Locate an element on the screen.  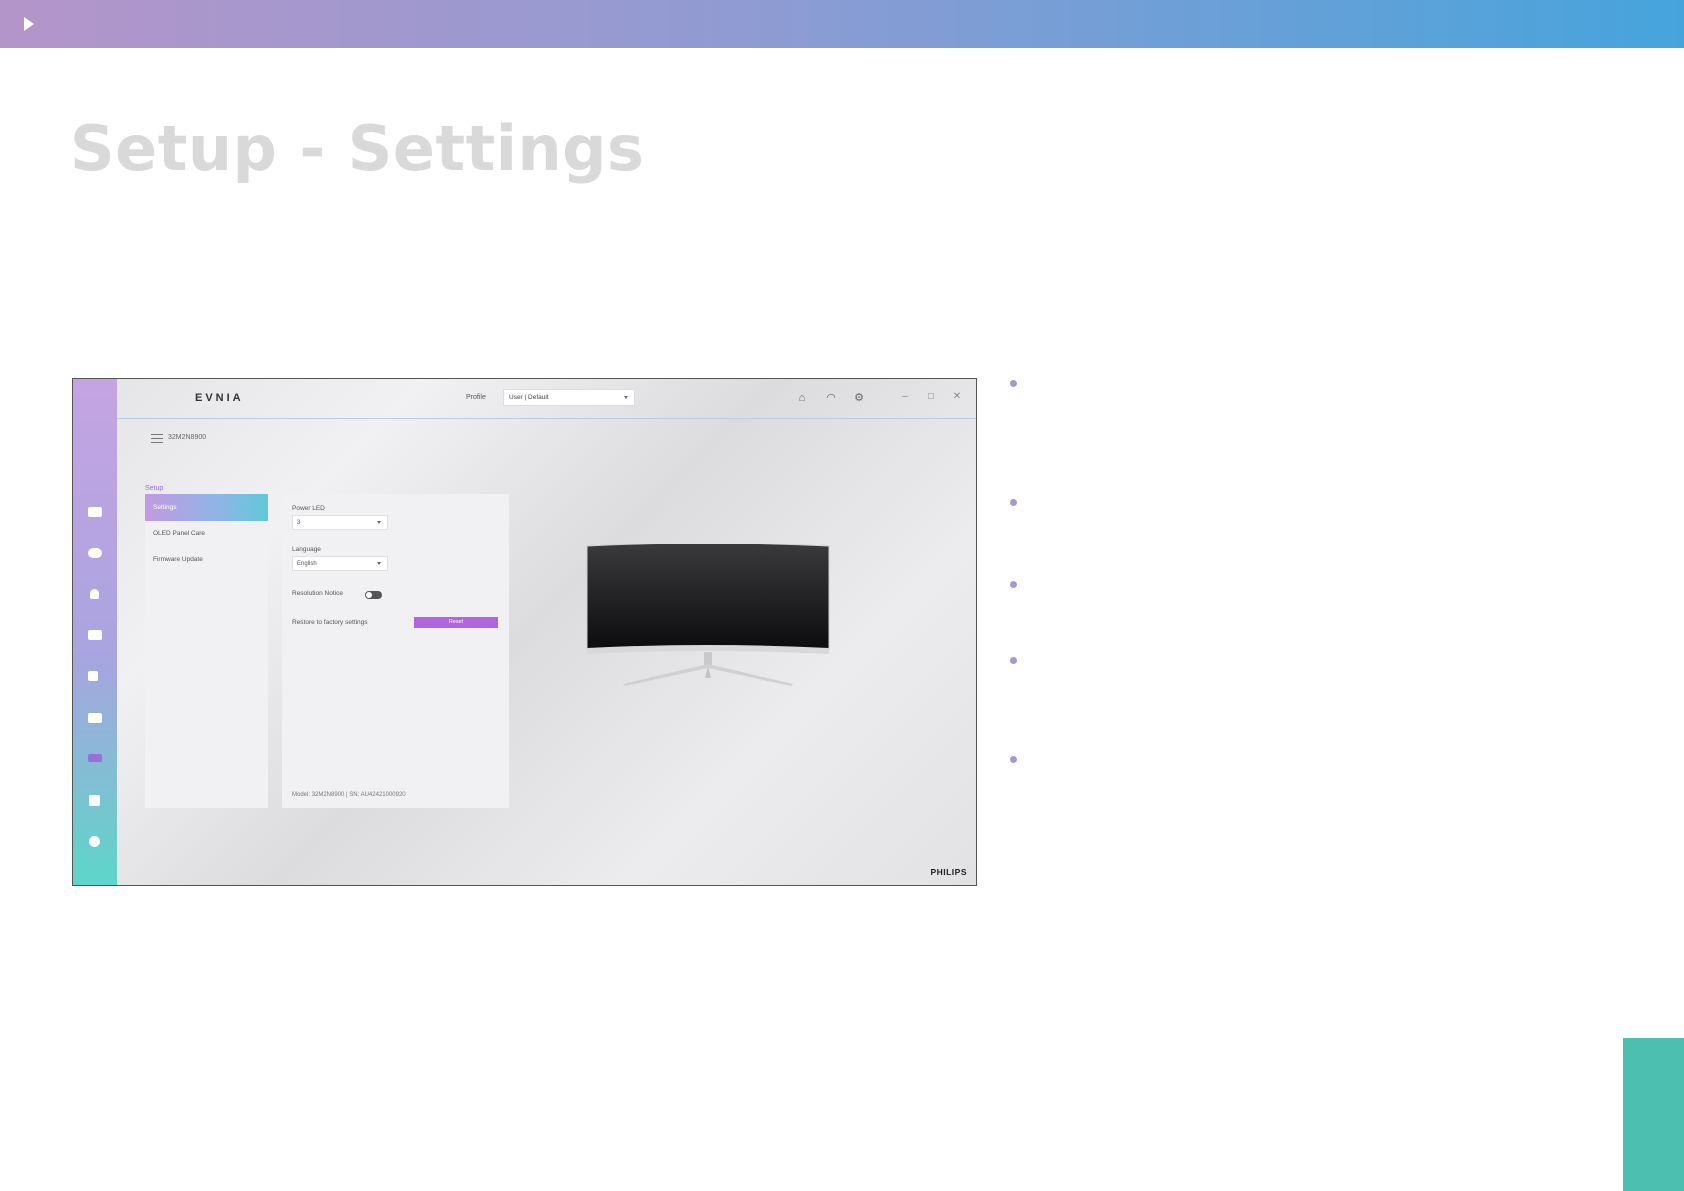
submenu-item-settings: Settings is located at coordinates (206, 507).